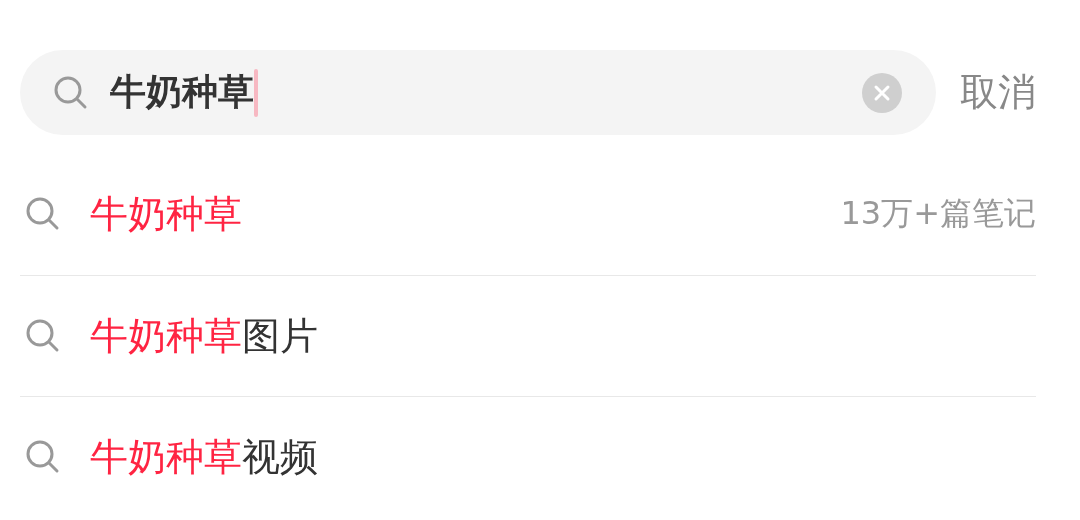 The height and width of the screenshot is (520, 1080). What do you see at coordinates (256, 92) in the screenshot?
I see `text-cursor` at bounding box center [256, 92].